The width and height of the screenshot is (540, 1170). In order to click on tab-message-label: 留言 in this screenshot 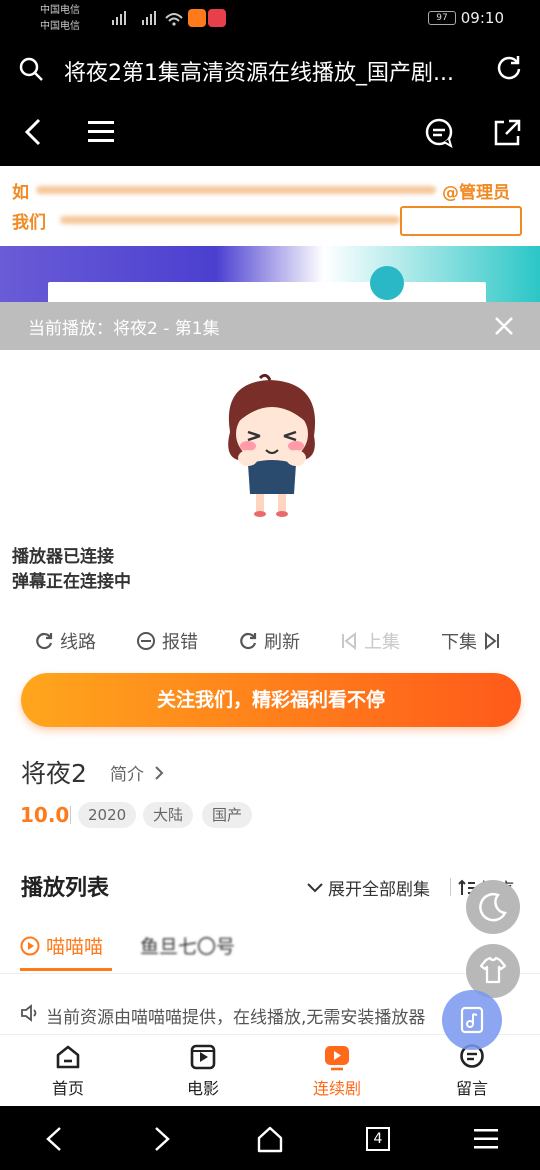, I will do `click(471, 1088)`.